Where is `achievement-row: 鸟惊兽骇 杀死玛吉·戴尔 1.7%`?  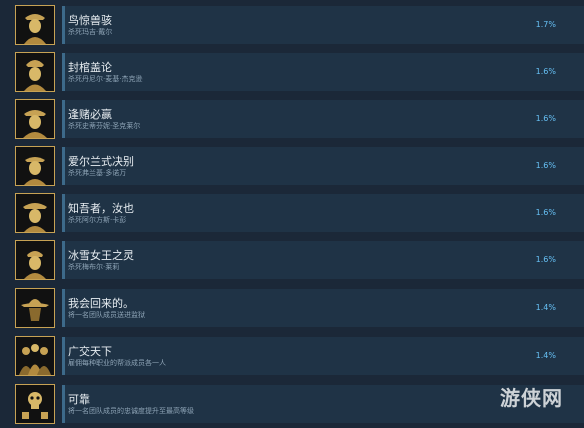
achievement-row: 鸟惊兽骇 杀死玛吉·戴尔 1.7% is located at coordinates (292, 25).